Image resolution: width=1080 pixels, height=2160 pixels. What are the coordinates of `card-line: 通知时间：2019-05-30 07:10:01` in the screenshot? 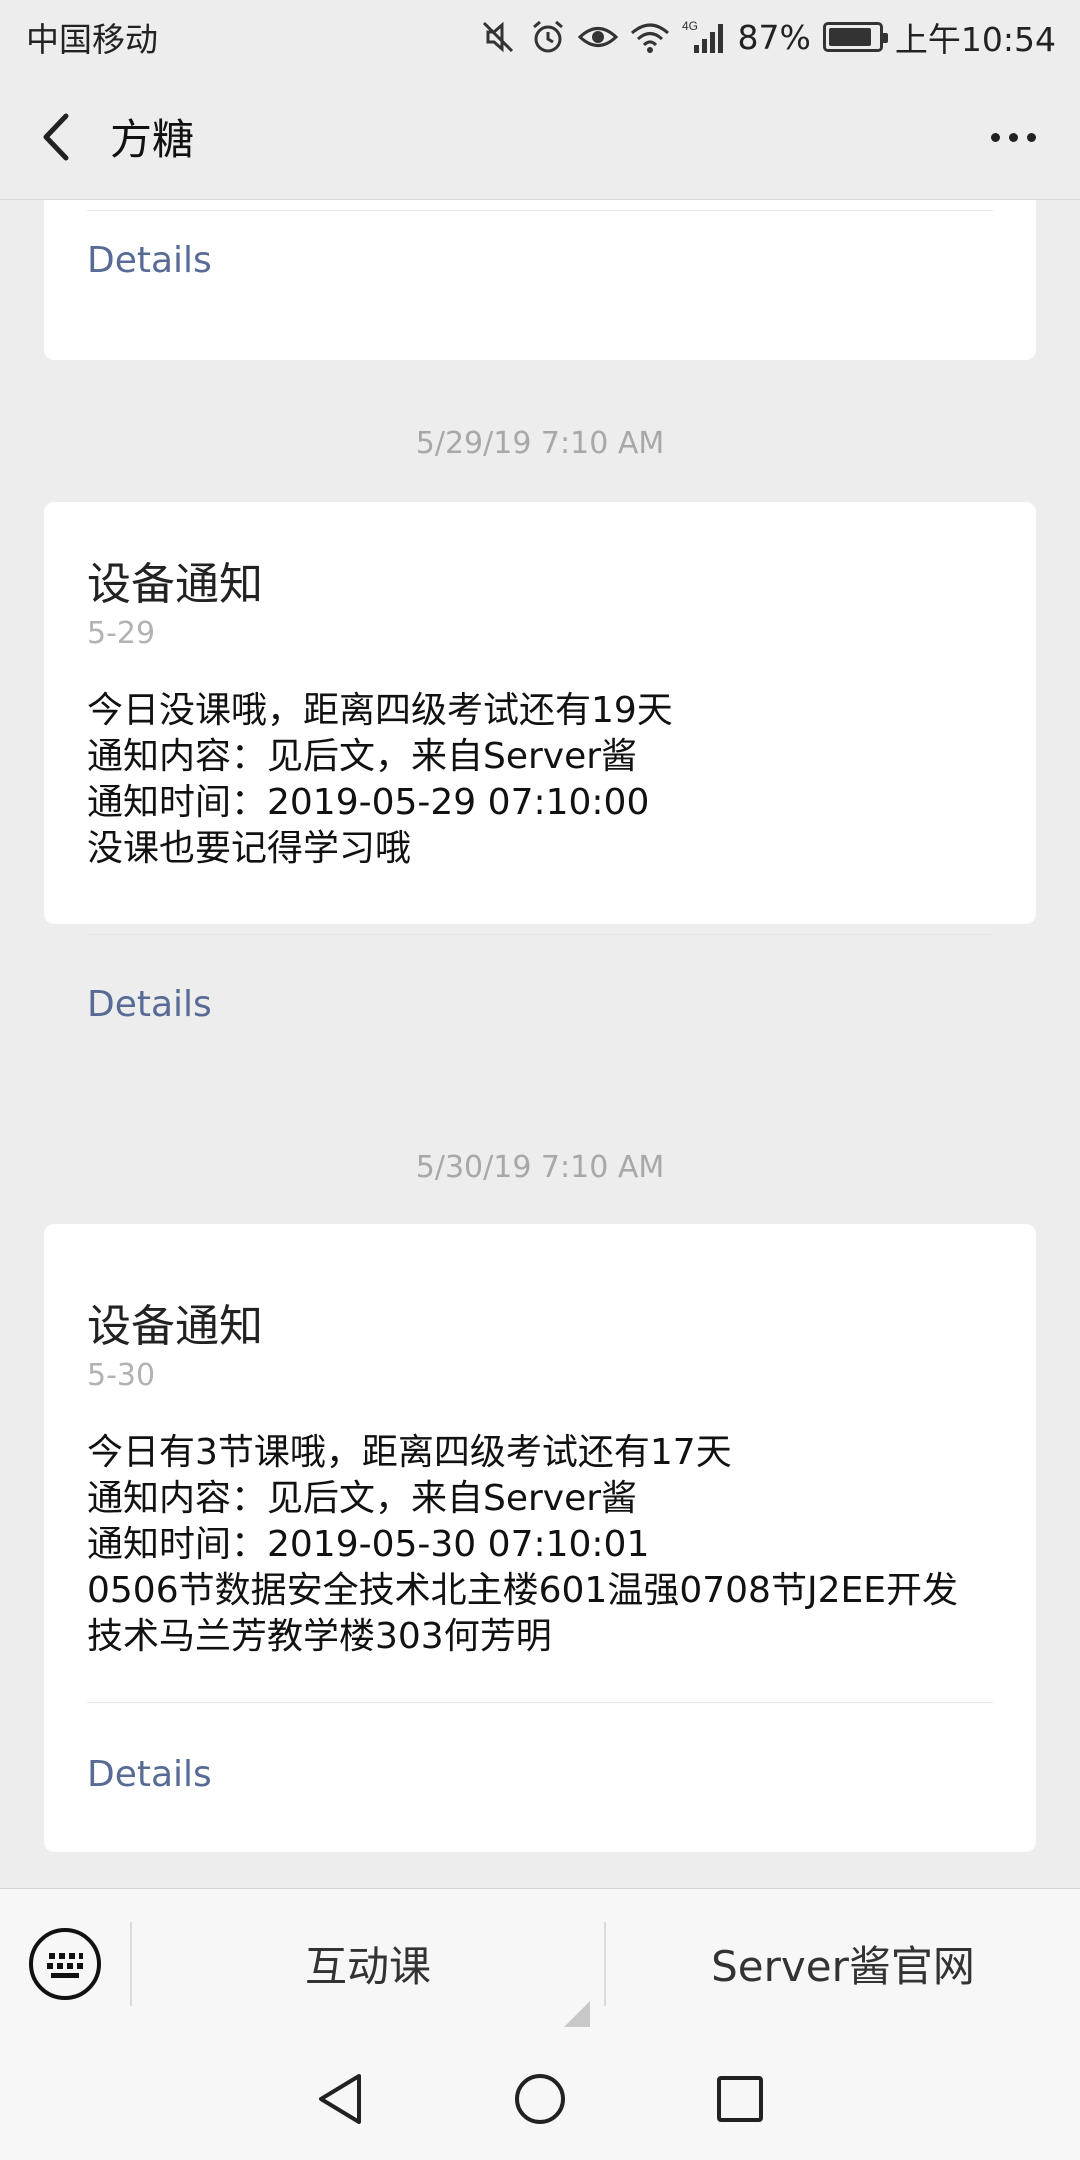 It's located at (368, 1544).